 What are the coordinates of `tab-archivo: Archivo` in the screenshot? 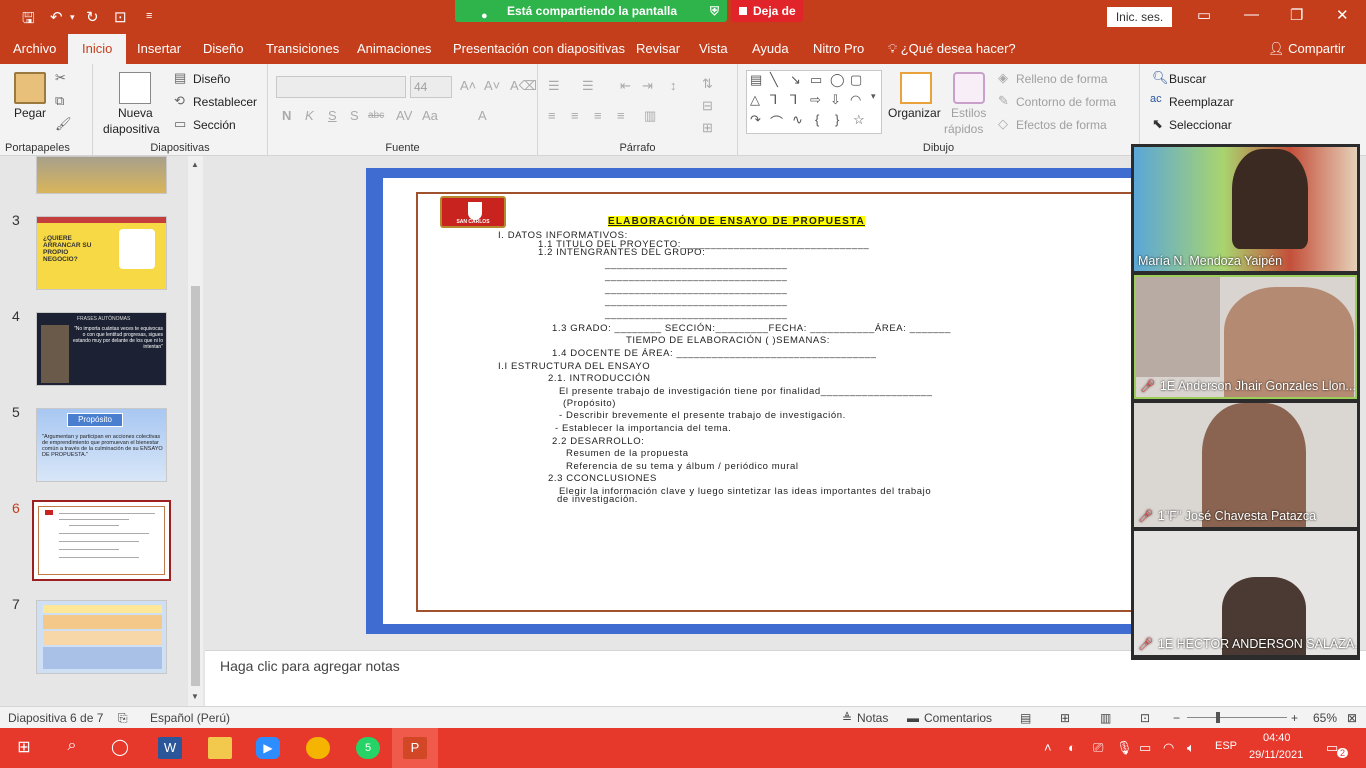 It's located at (34, 49).